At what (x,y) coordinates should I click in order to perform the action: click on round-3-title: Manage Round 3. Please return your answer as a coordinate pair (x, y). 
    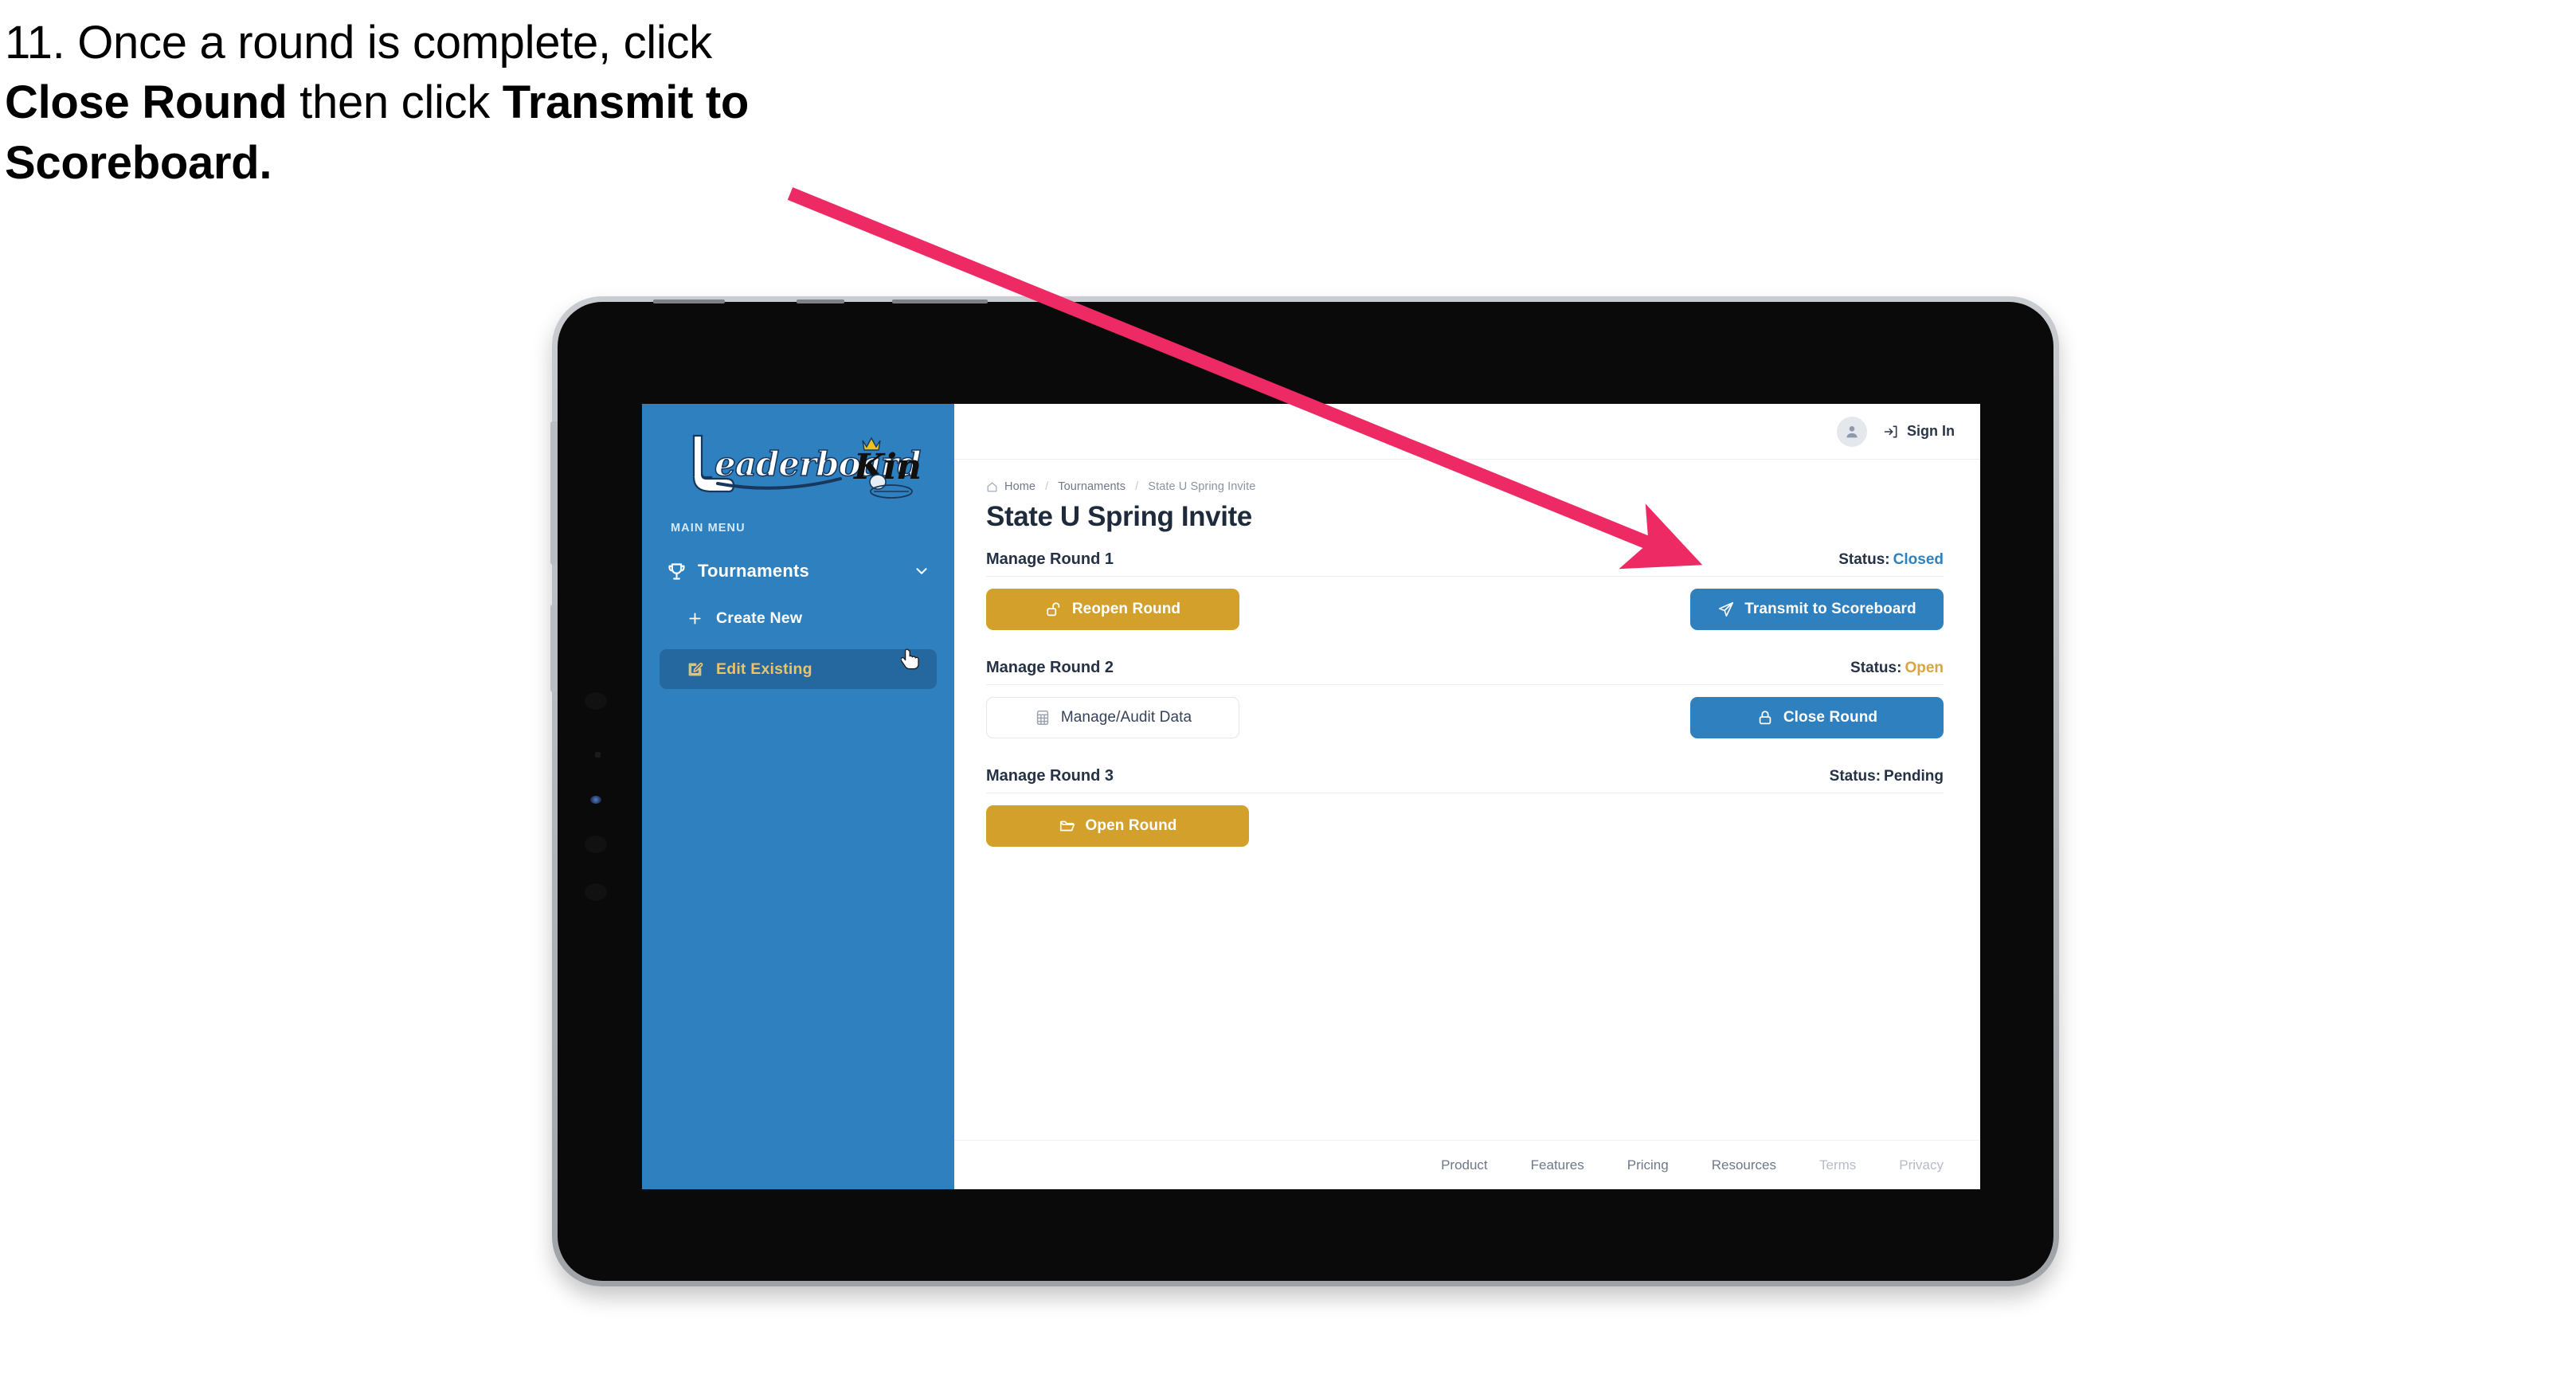
    Looking at the image, I should click on (1050, 776).